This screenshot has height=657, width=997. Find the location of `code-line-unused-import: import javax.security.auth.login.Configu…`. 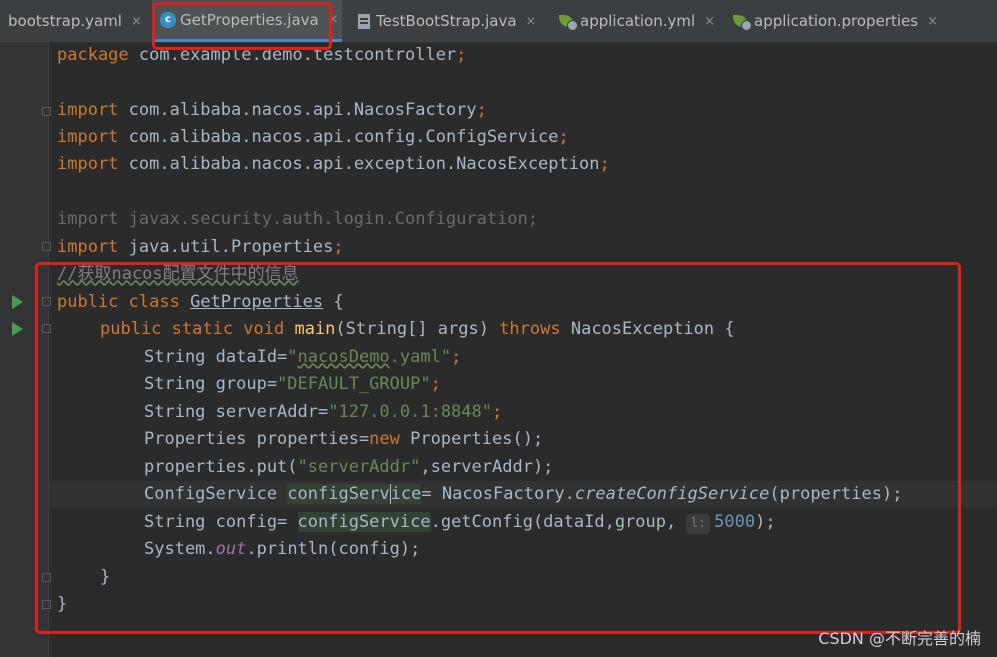

code-line-unused-import: import javax.security.auth.login.Configu… is located at coordinates (298, 219).